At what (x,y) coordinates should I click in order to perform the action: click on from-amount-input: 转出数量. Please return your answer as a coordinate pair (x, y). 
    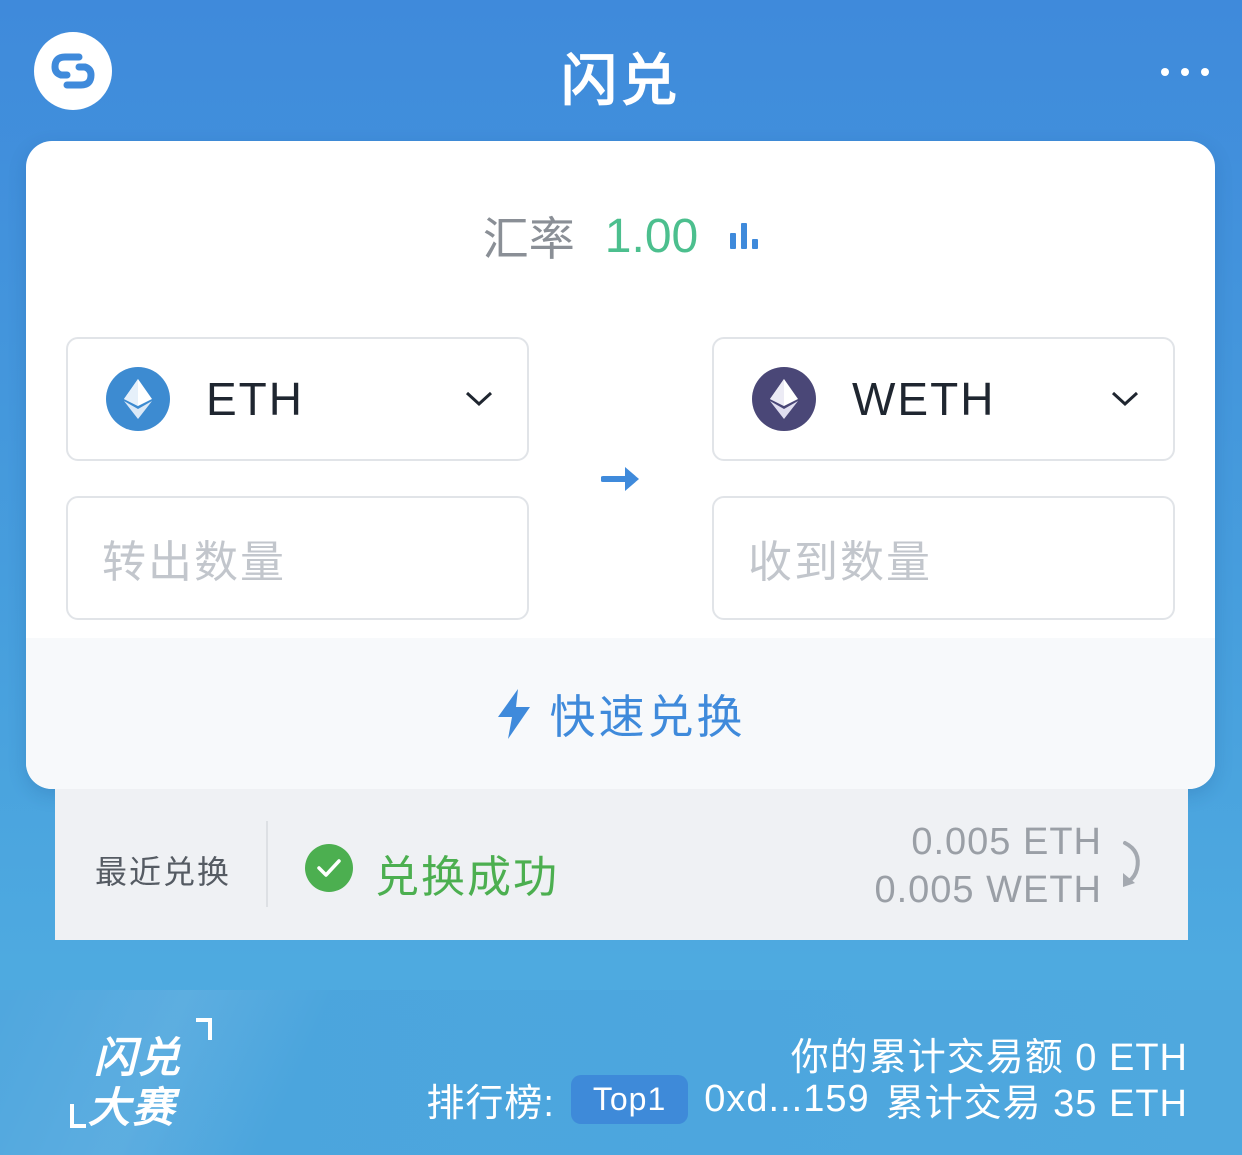
    Looking at the image, I should click on (297, 558).